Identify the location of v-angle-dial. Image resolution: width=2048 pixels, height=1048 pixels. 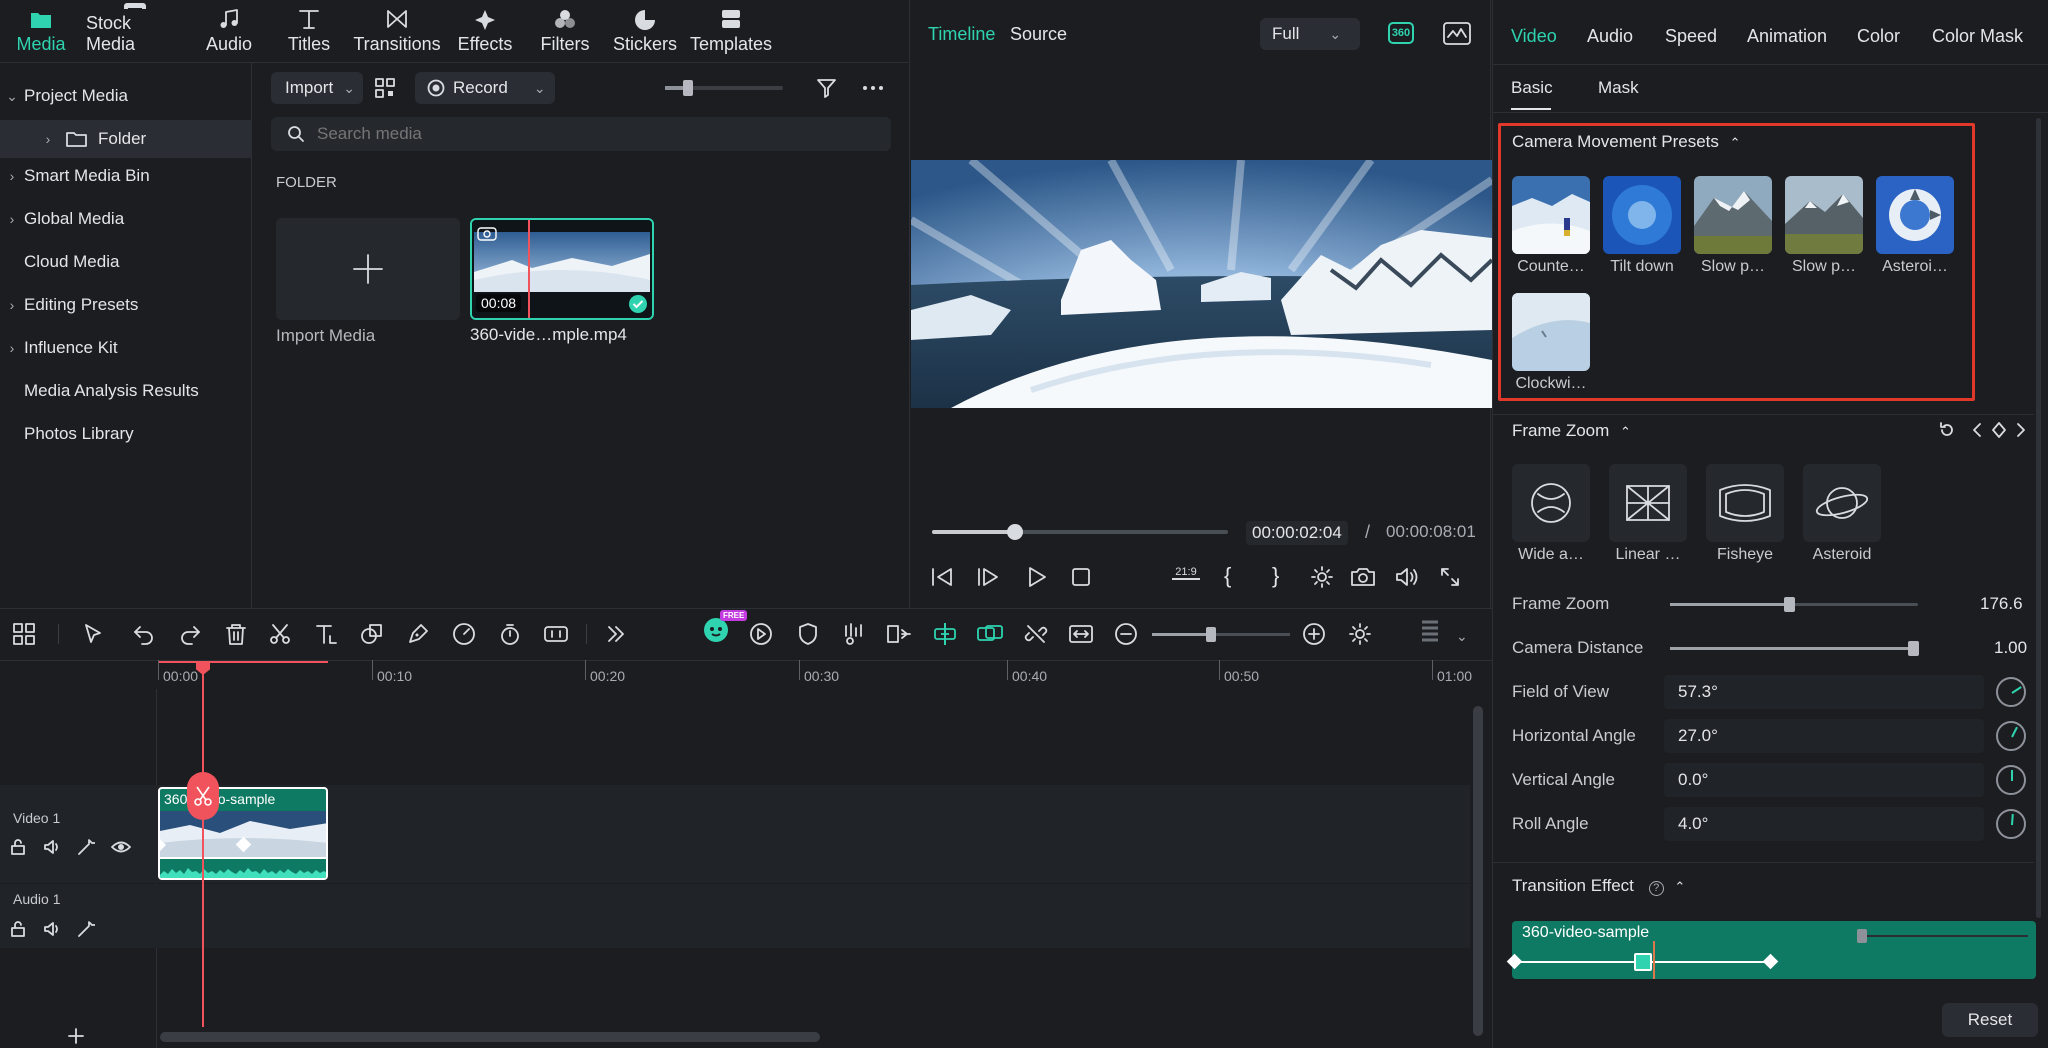
(2011, 780).